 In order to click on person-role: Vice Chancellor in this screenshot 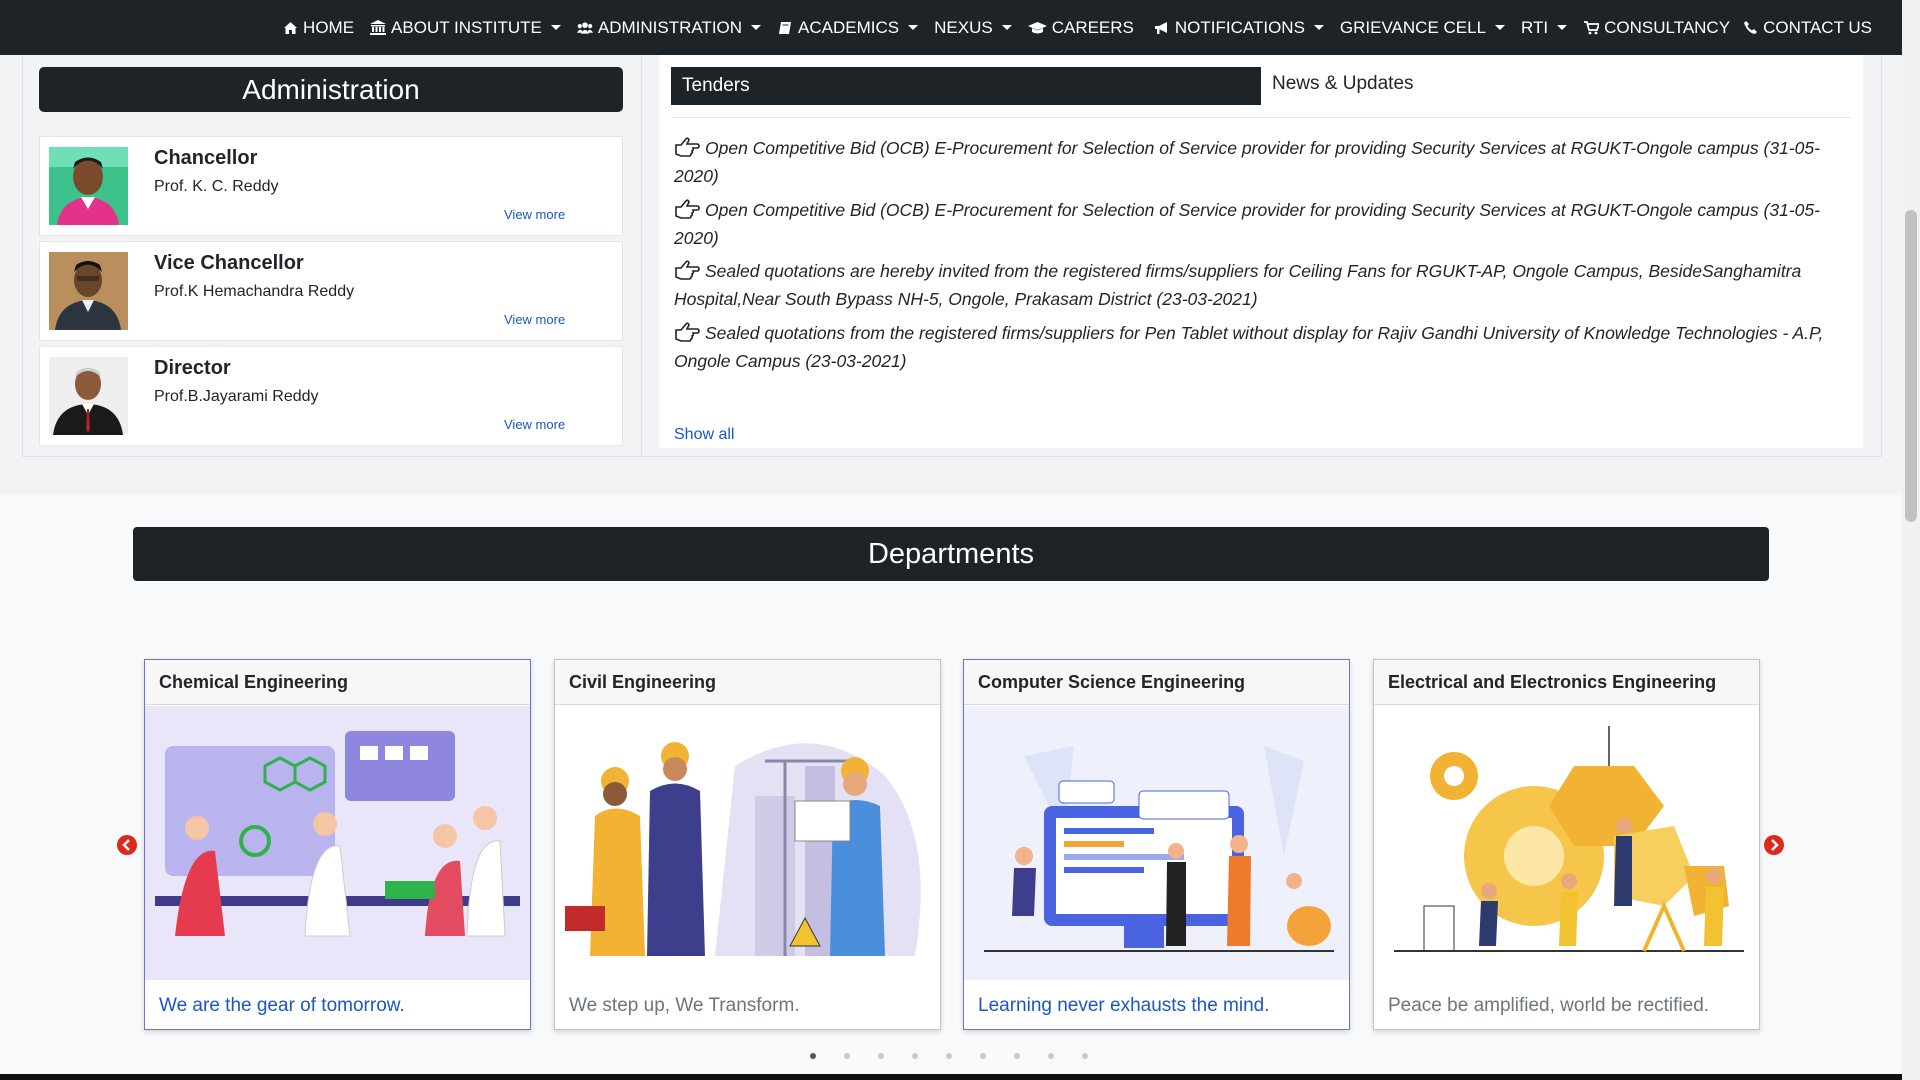, I will do `click(229, 263)`.